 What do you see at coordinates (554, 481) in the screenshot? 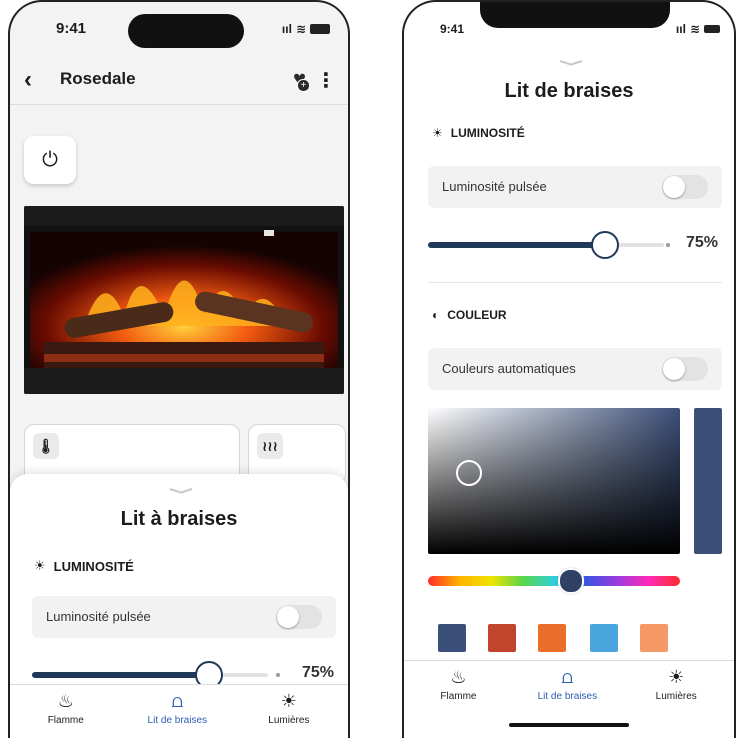
I see `color-picker-area` at bounding box center [554, 481].